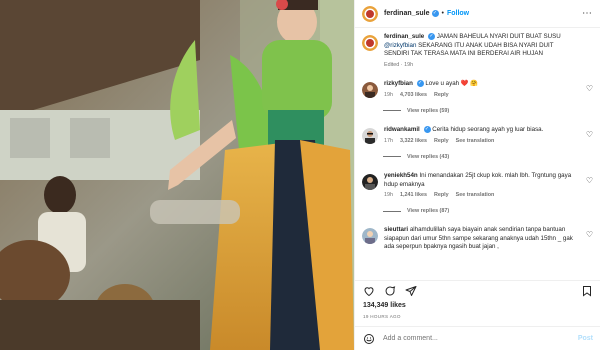 This screenshot has width=600, height=350. Describe the element at coordinates (491, 111) in the screenshot. I see `view-replies-button: View replies (59)` at that location.